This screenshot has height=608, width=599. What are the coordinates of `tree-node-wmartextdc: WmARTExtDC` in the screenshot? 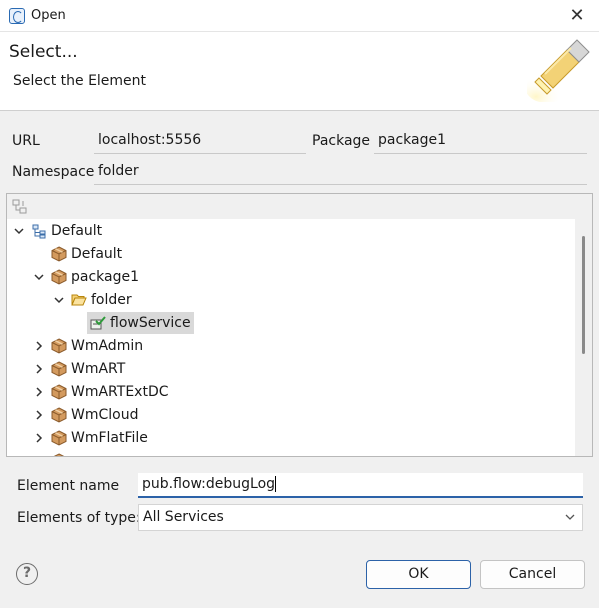 It's located at (100, 392).